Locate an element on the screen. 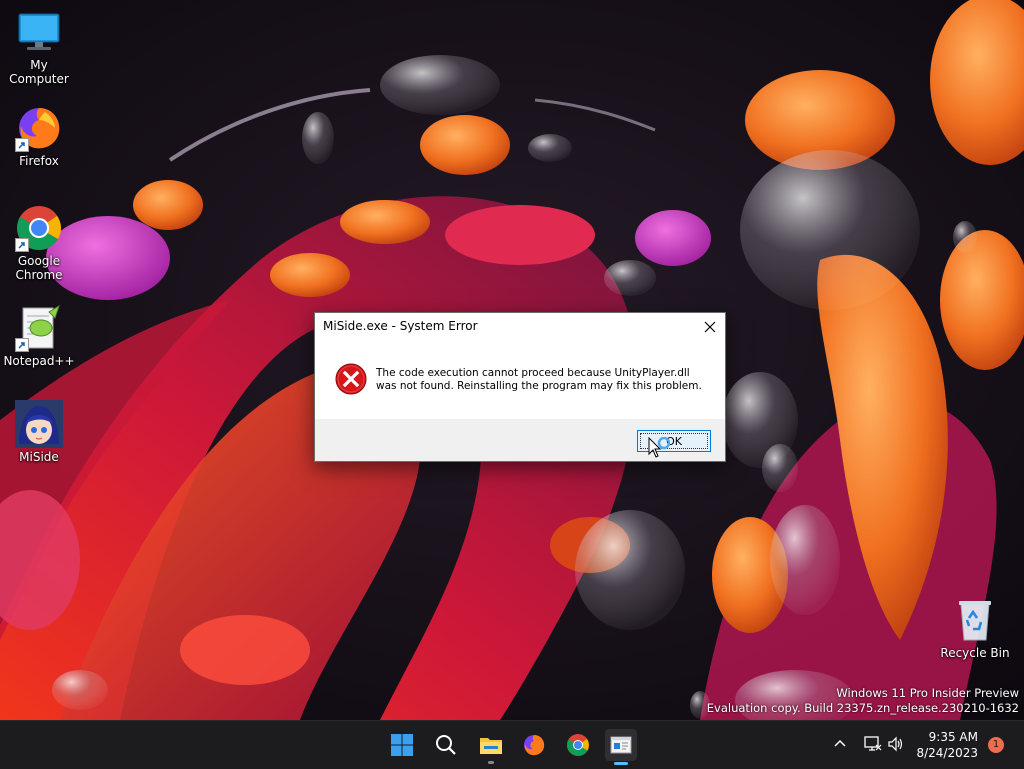  desktop-icon-label: Firefox is located at coordinates (39, 161).